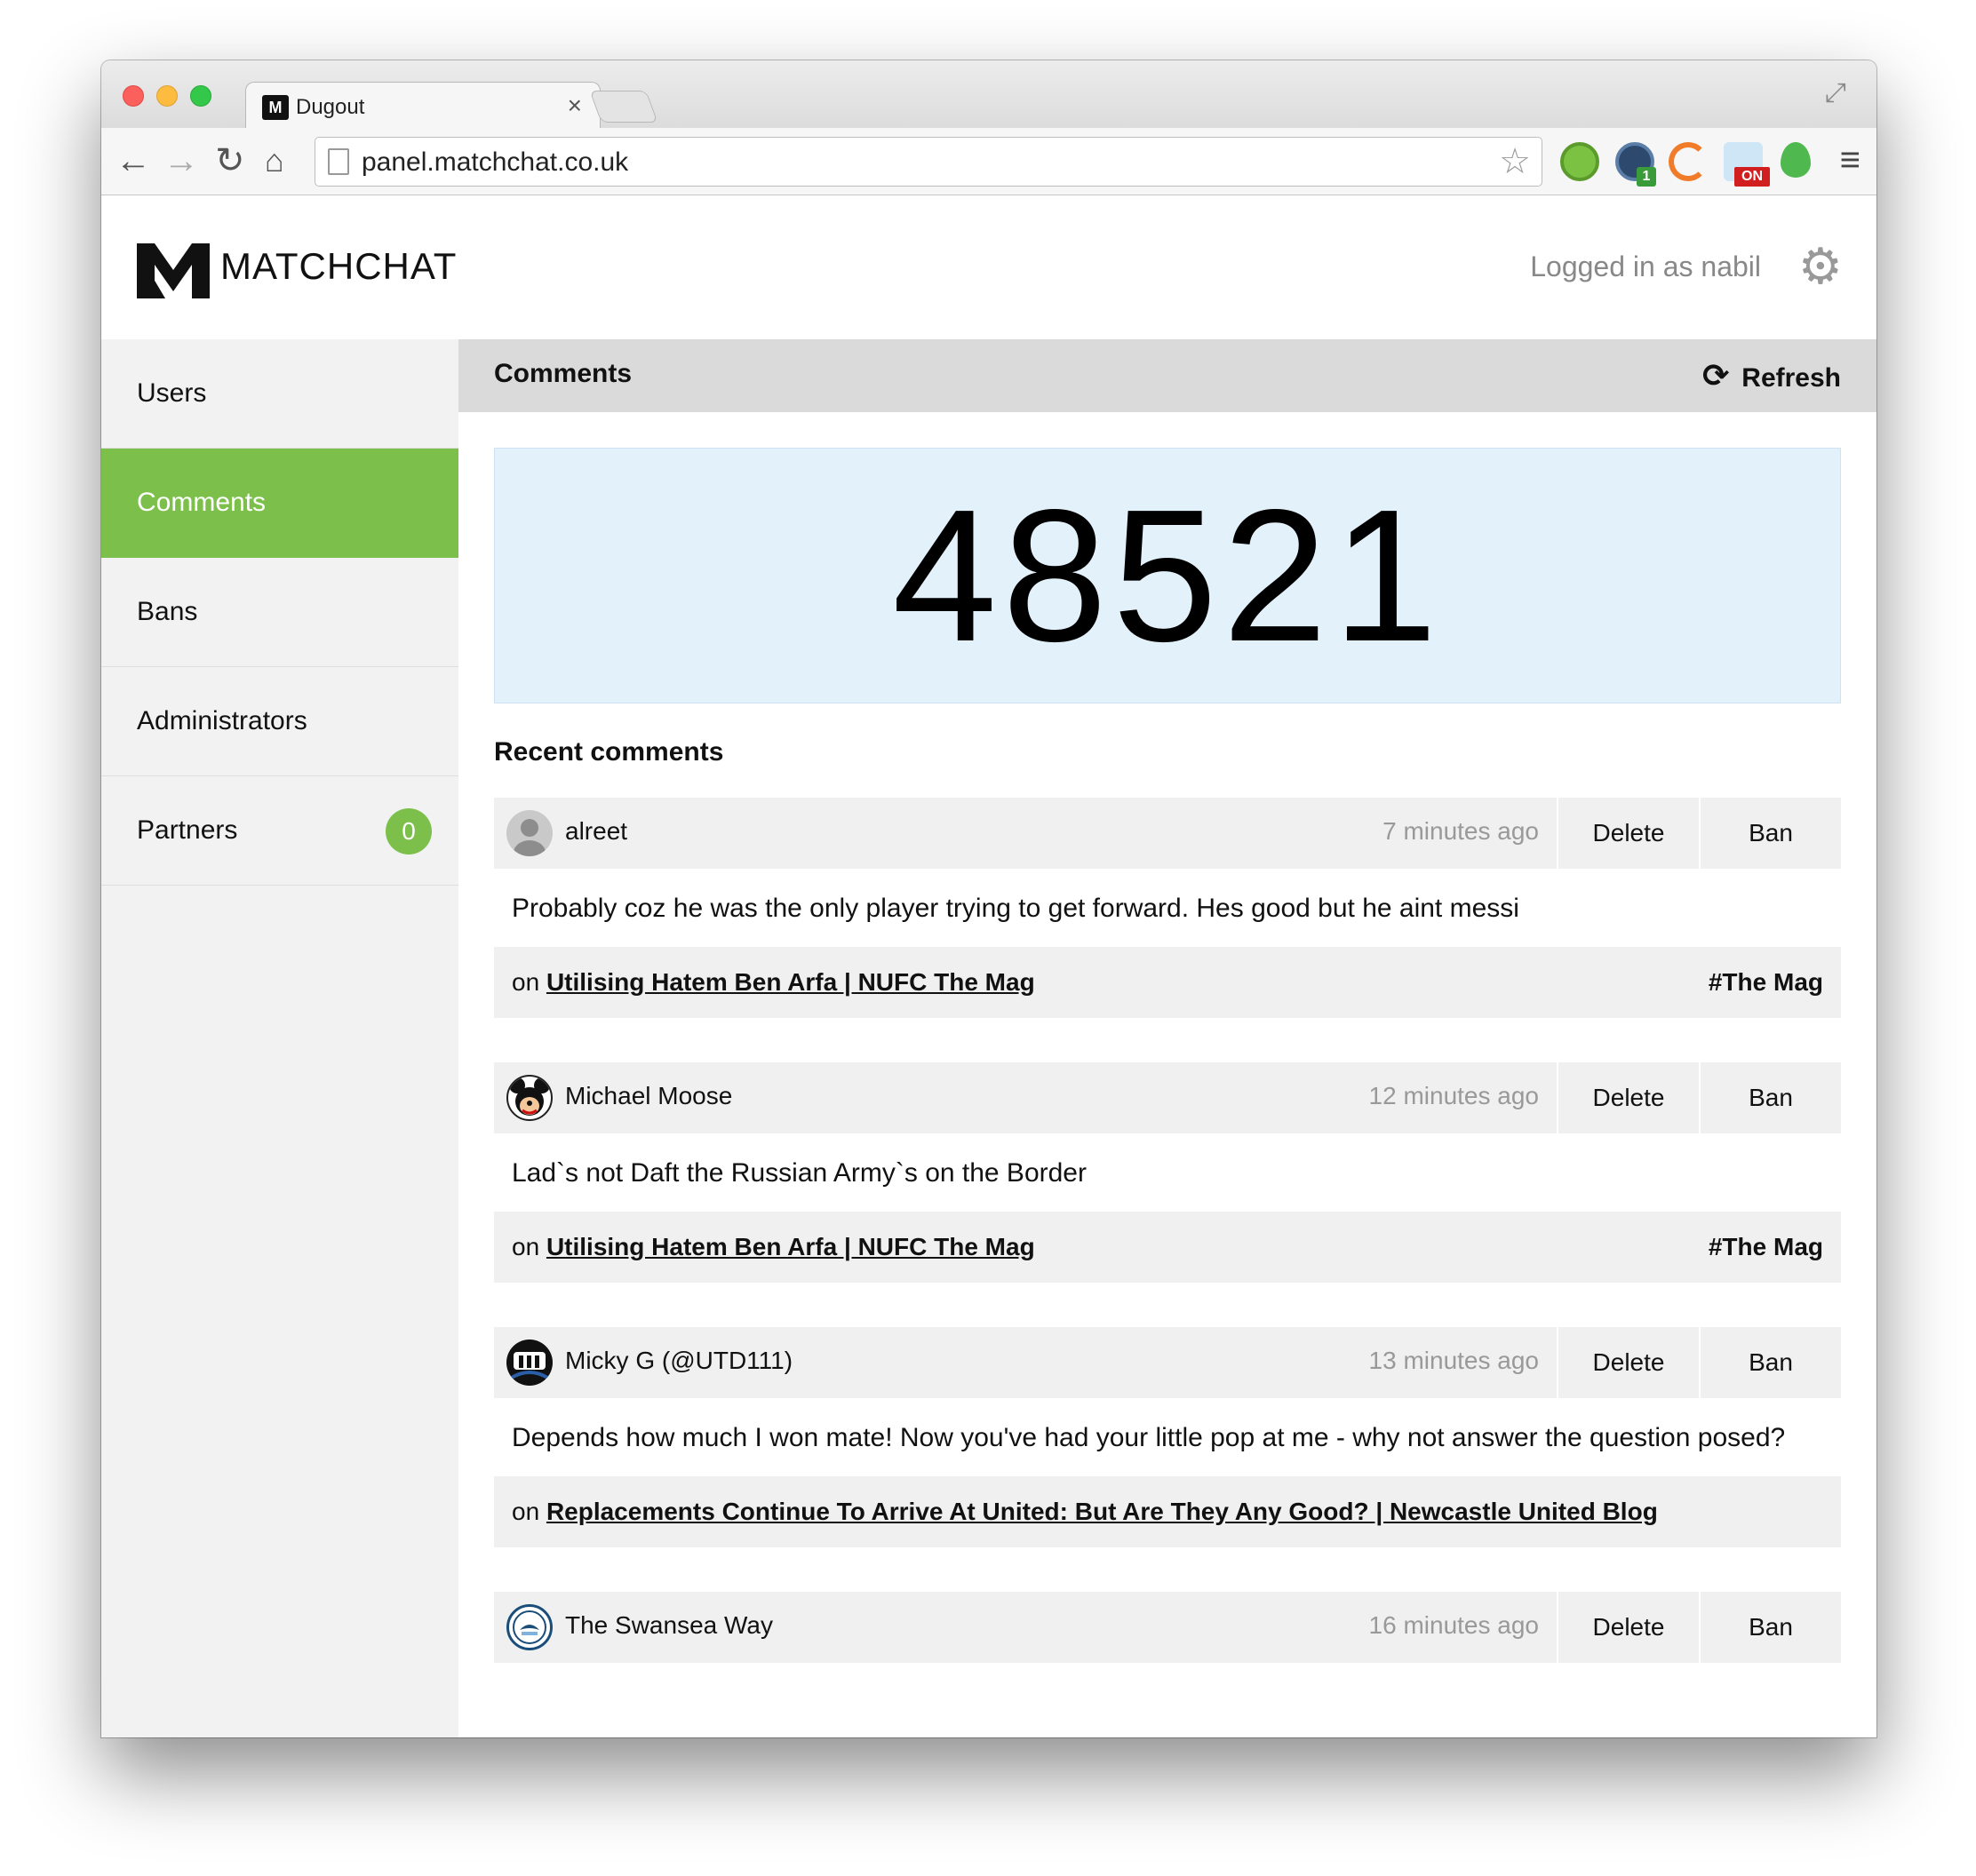  What do you see at coordinates (423, 106) in the screenshot?
I see `browser-tab: M Dugout ×` at bounding box center [423, 106].